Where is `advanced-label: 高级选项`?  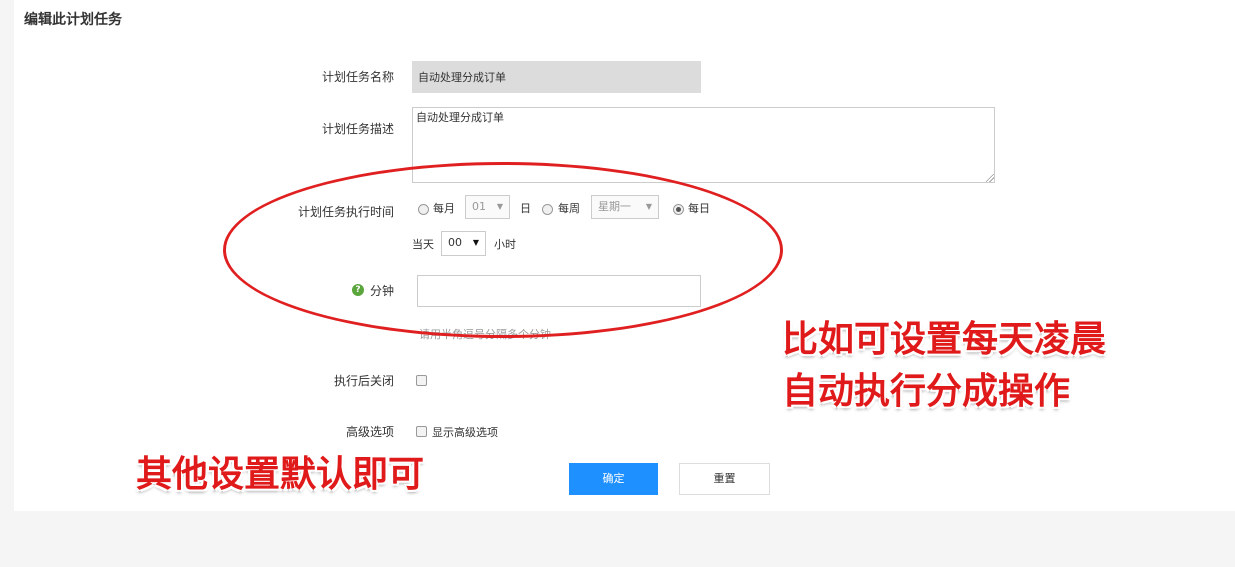
advanced-label: 高级选项 is located at coordinates (369, 432).